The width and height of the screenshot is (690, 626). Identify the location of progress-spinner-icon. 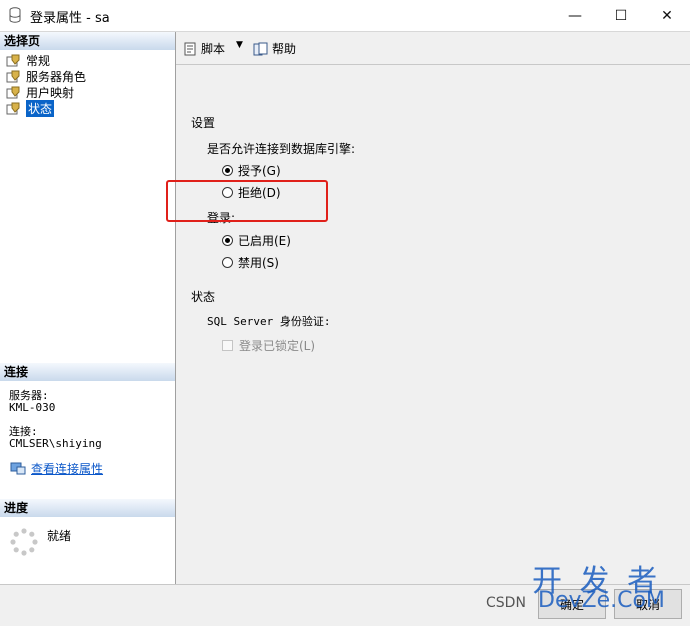
(24, 542).